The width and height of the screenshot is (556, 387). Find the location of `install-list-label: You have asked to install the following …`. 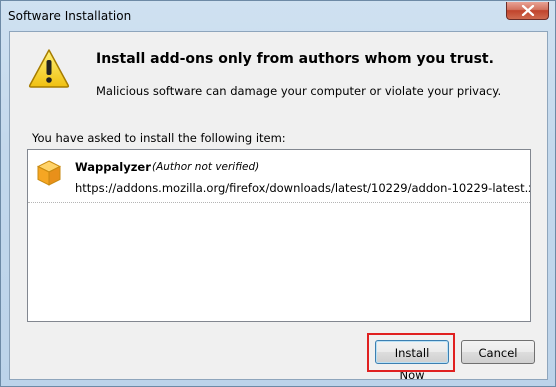

install-list-label: You have asked to install the following … is located at coordinates (159, 138).